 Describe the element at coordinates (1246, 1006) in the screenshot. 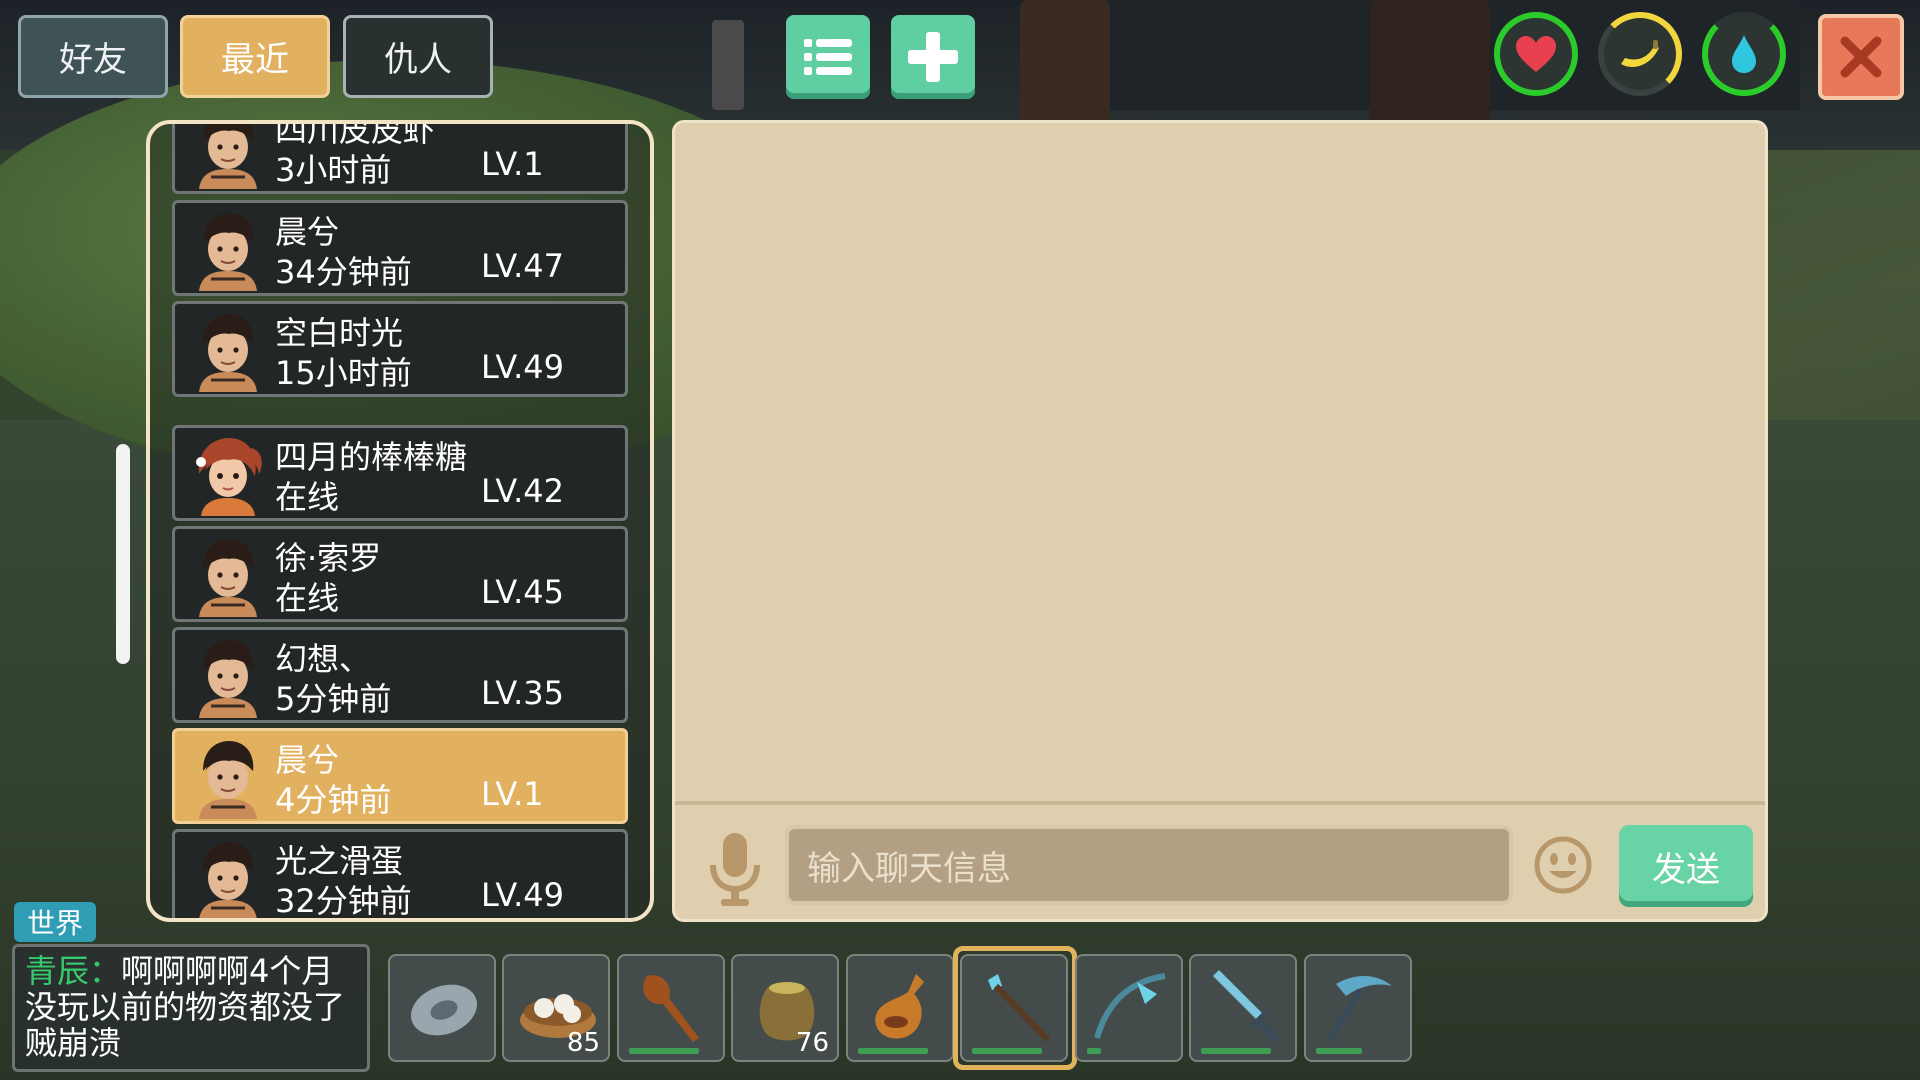

I see `crystal-sword-icon` at that location.